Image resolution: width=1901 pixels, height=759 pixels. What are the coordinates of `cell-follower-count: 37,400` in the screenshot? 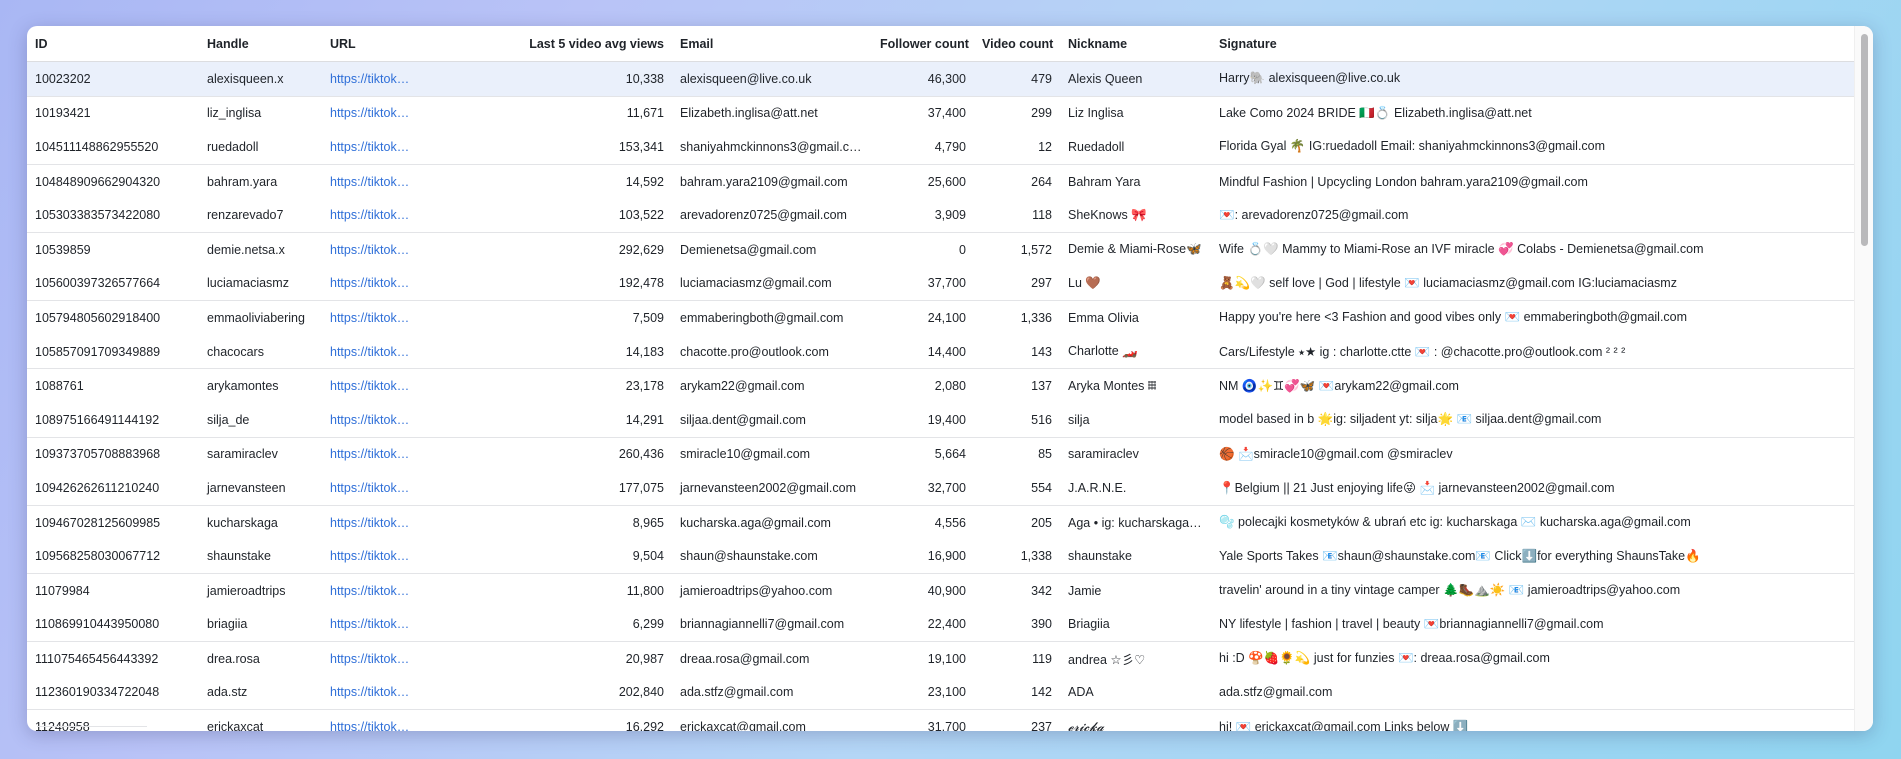 It's located at (923, 113).